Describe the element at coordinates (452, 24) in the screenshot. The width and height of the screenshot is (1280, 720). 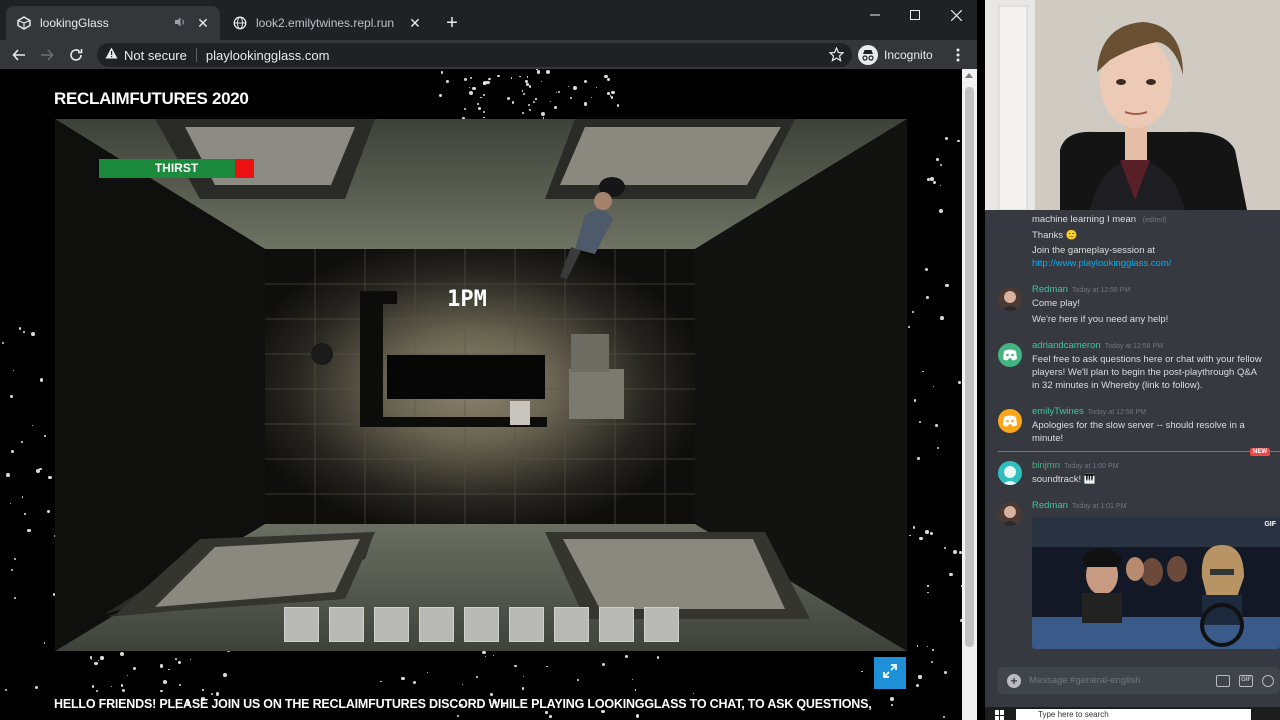
I see `new-tab-button: +` at that location.